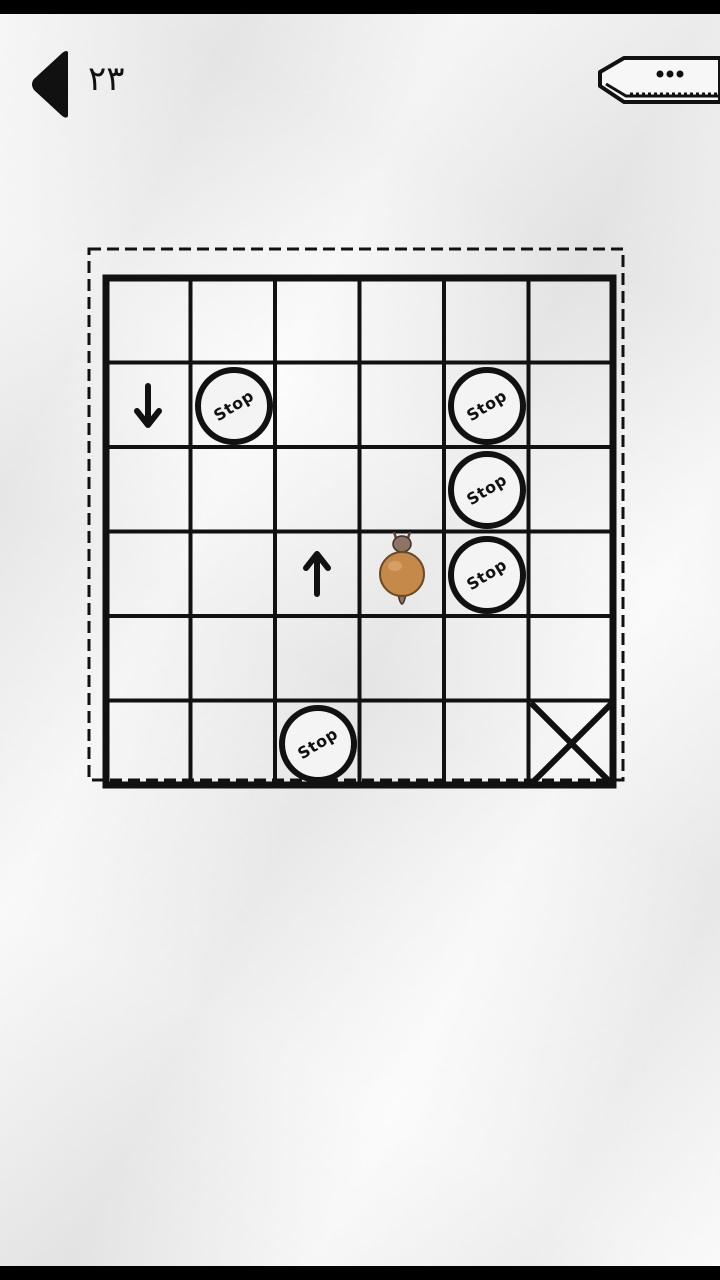  I want to click on menu-button, so click(658, 80).